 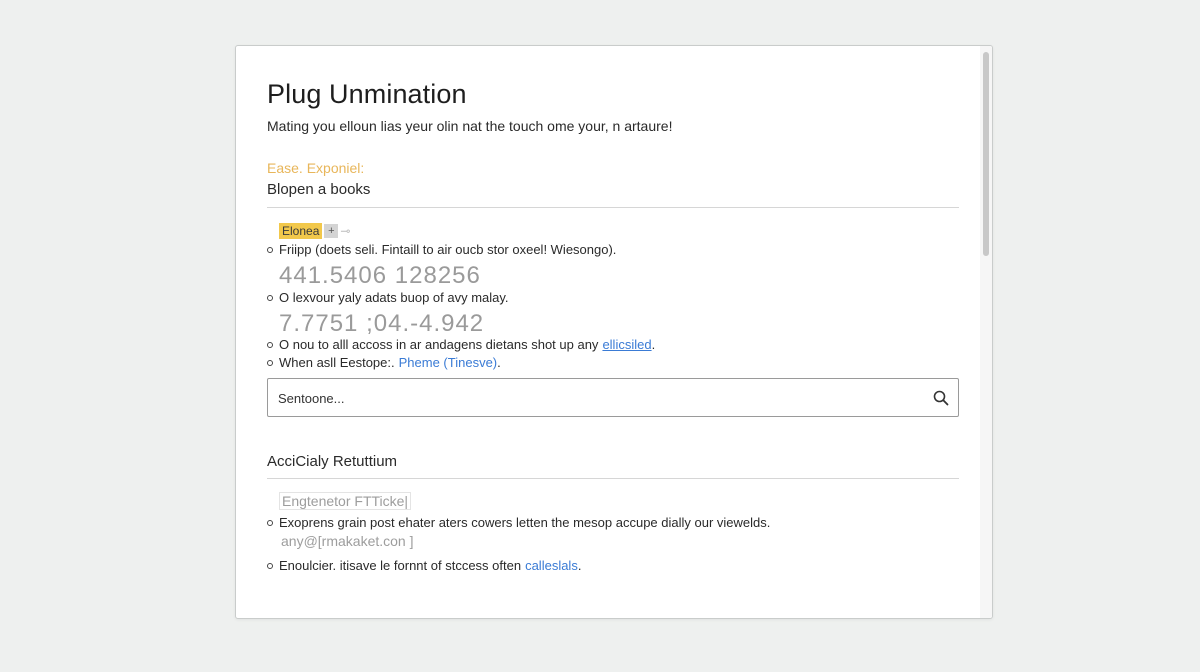 I want to click on list-item: When asll Eestope:. Pheme (Tinesve) ., so click(x=384, y=362).